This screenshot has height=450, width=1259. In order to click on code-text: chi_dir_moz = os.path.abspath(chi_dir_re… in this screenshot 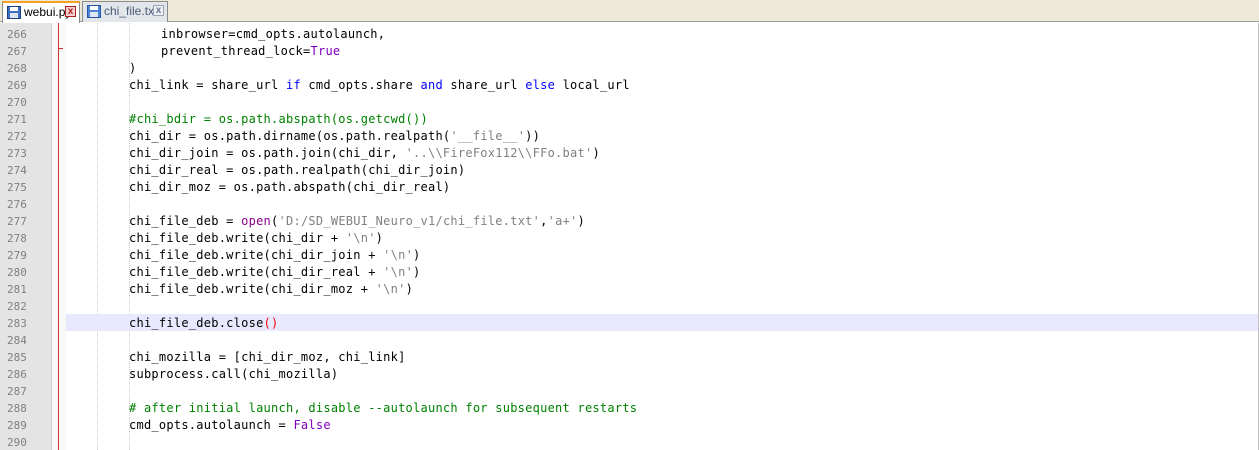, I will do `click(289, 187)`.